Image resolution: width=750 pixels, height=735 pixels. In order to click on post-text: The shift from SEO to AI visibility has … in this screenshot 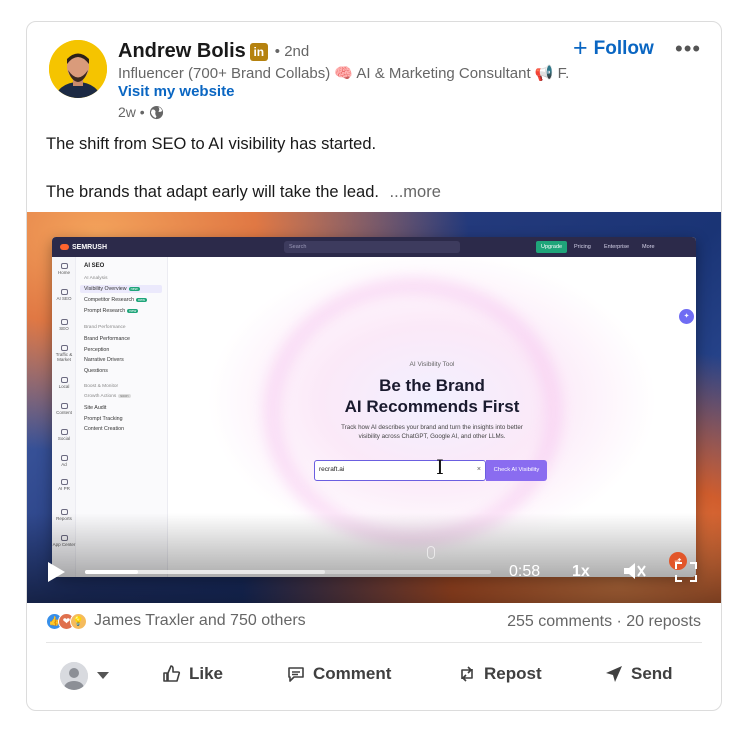, I will do `click(243, 168)`.